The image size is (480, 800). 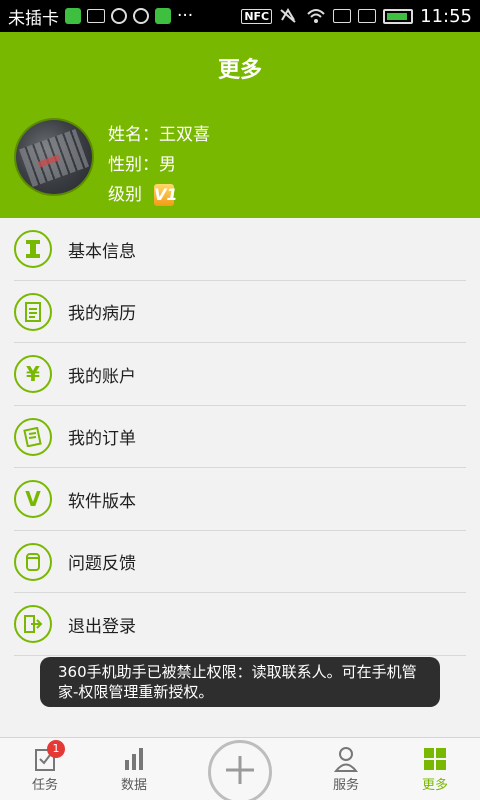 I want to click on task-clipboard-icon: 1, so click(x=49, y=756).